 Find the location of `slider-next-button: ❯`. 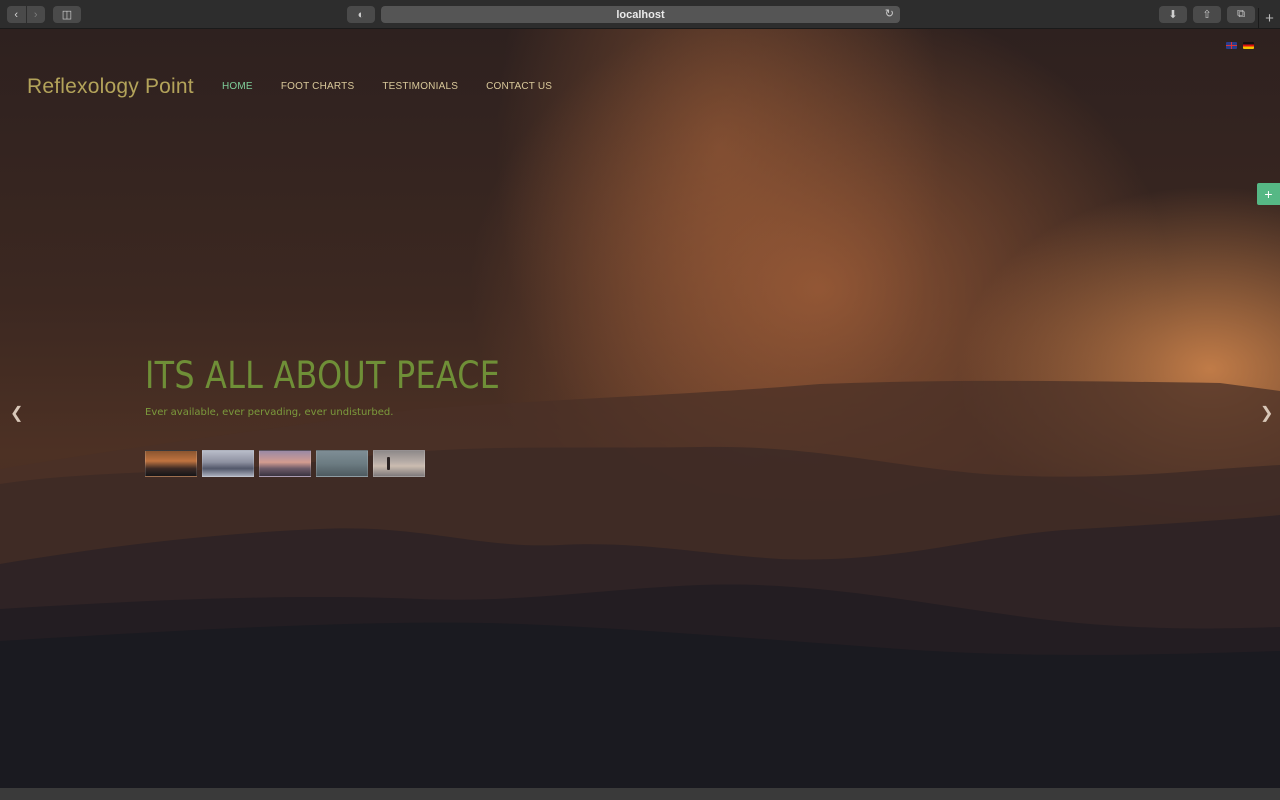

slider-next-button: ❯ is located at coordinates (1266, 413).